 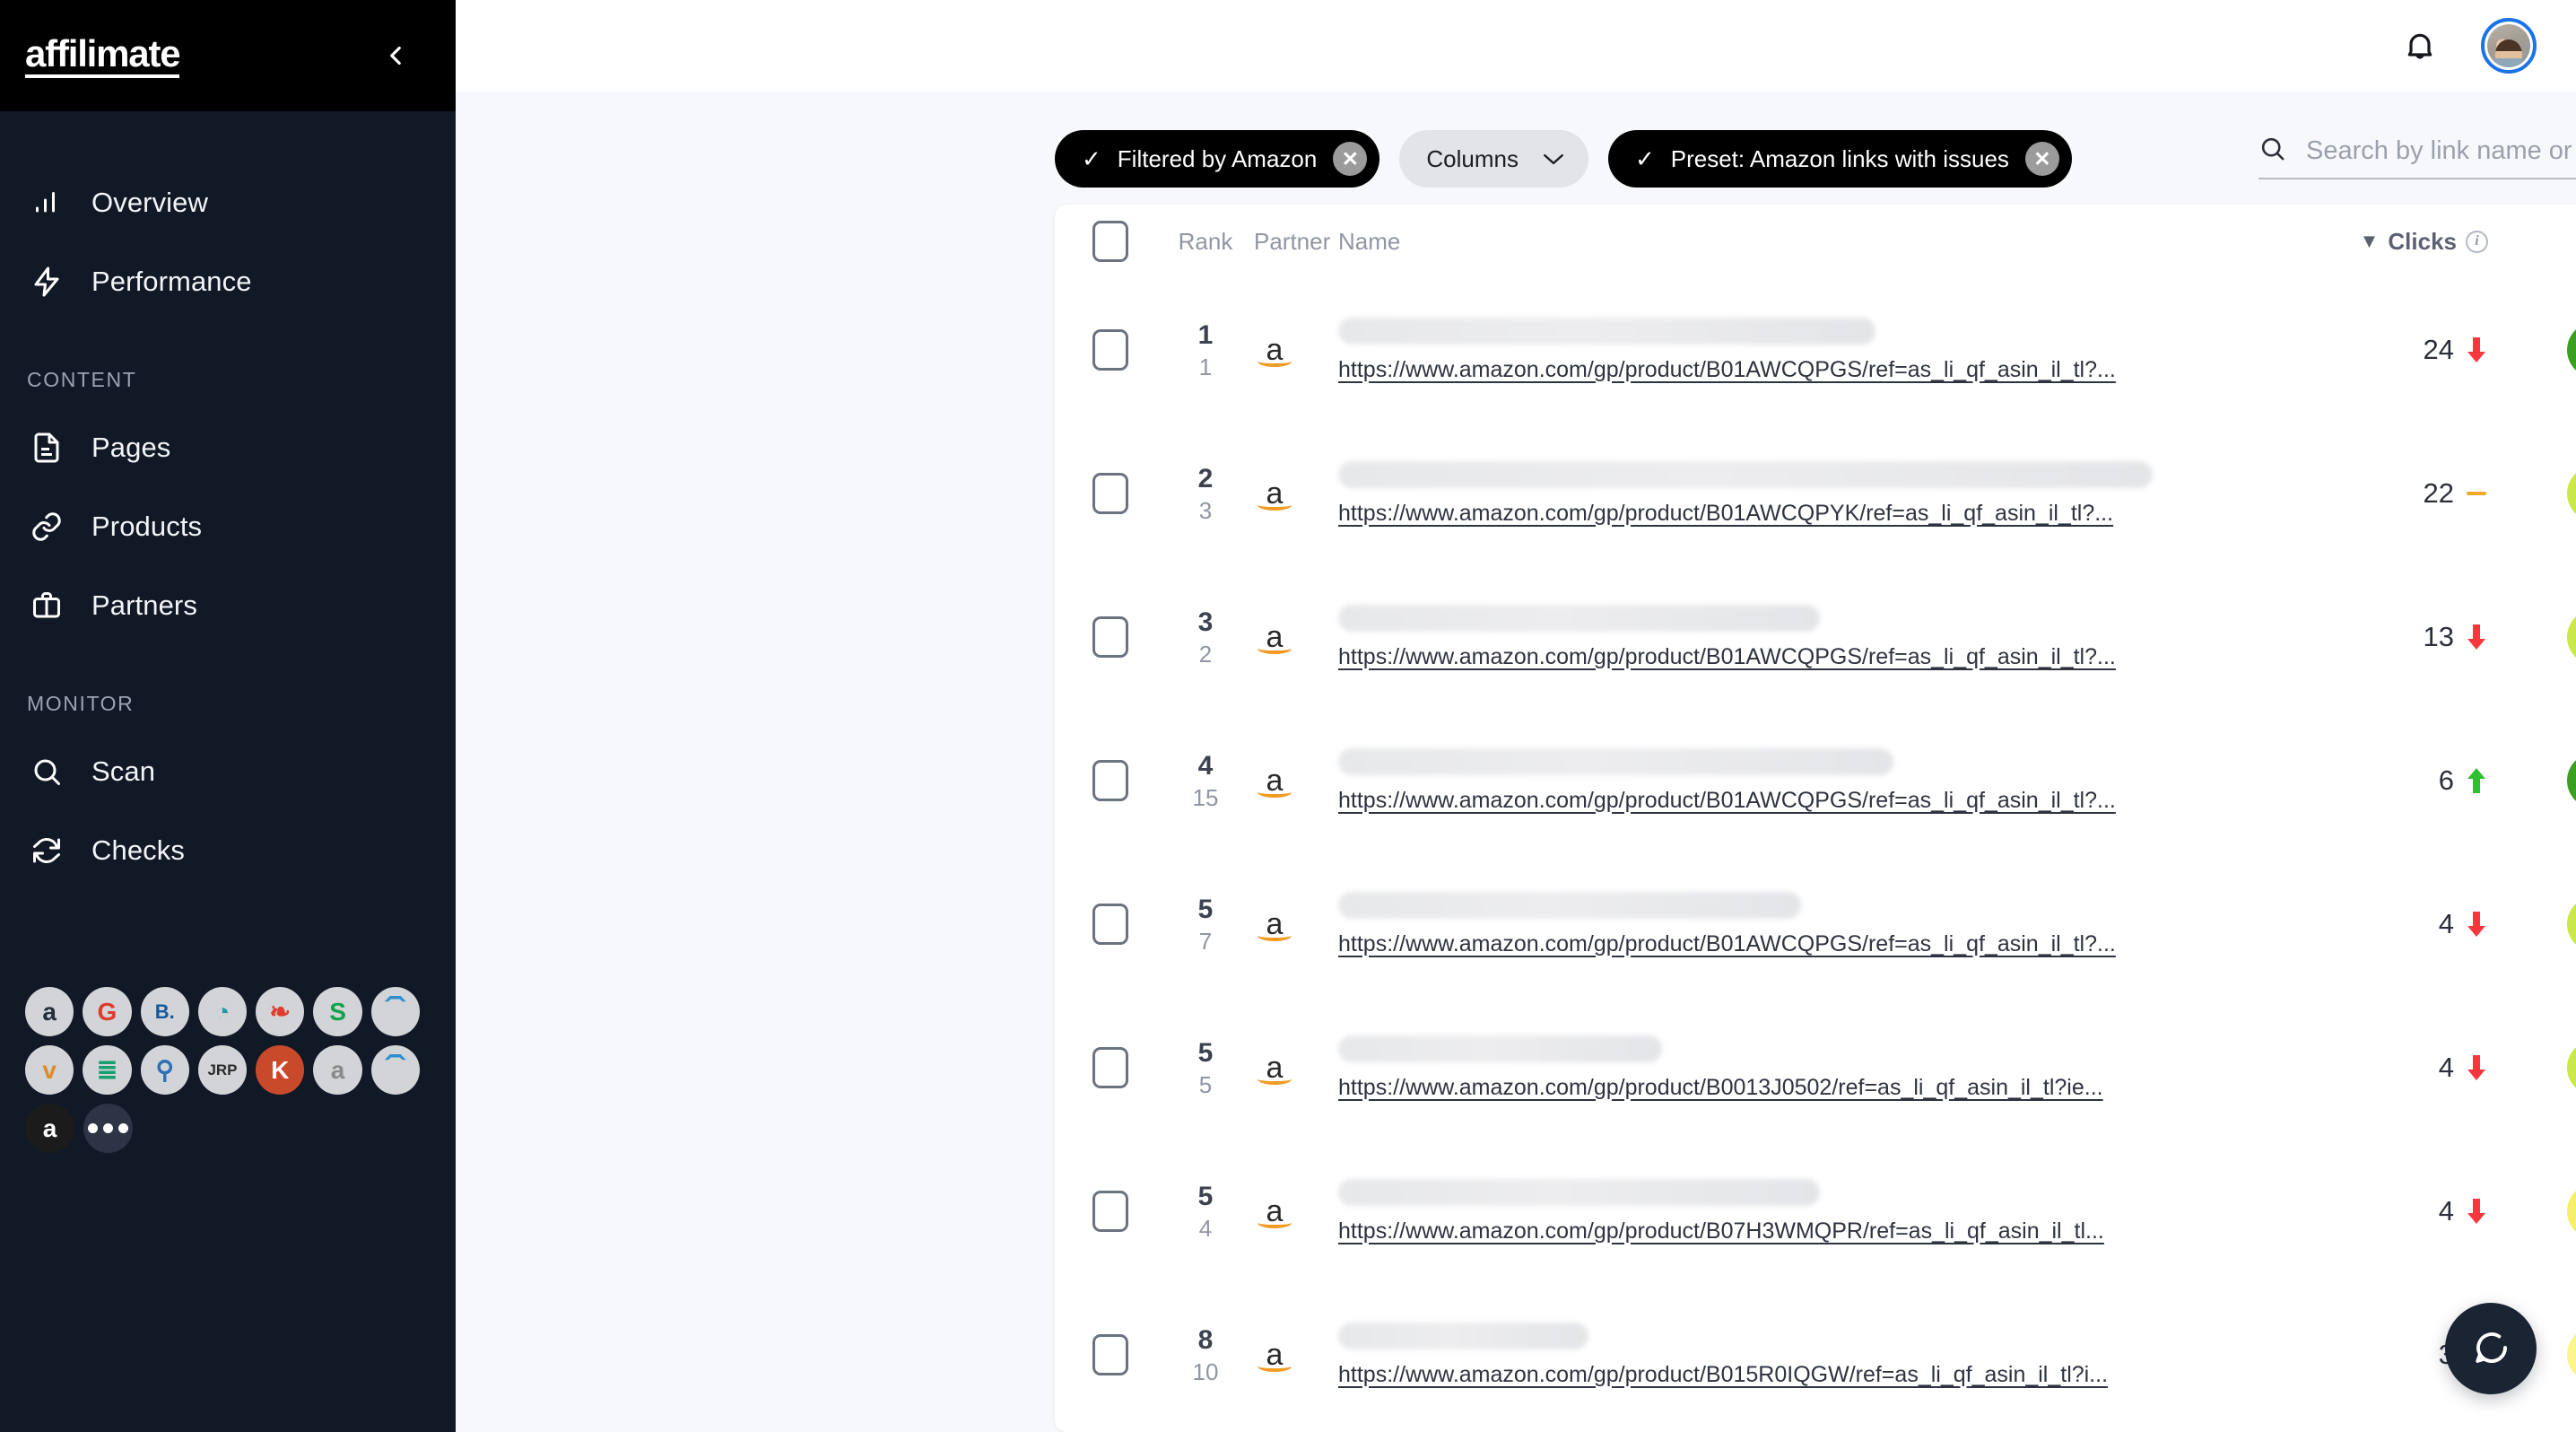 I want to click on partner-chip-glyph: ❧, so click(x=280, y=1012).